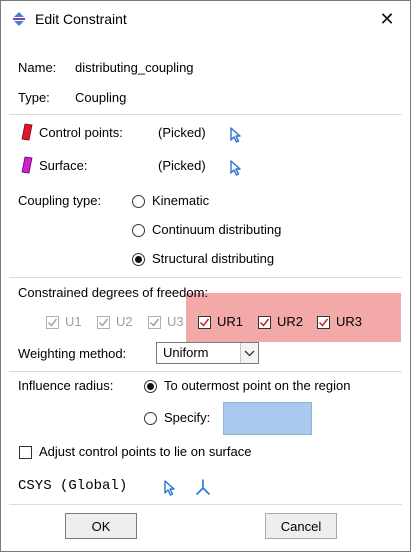 This screenshot has width=412, height=553. What do you see at coordinates (145, 451) in the screenshot?
I see `adjust-control-points-label: Adjust control points to lie on surface` at bounding box center [145, 451].